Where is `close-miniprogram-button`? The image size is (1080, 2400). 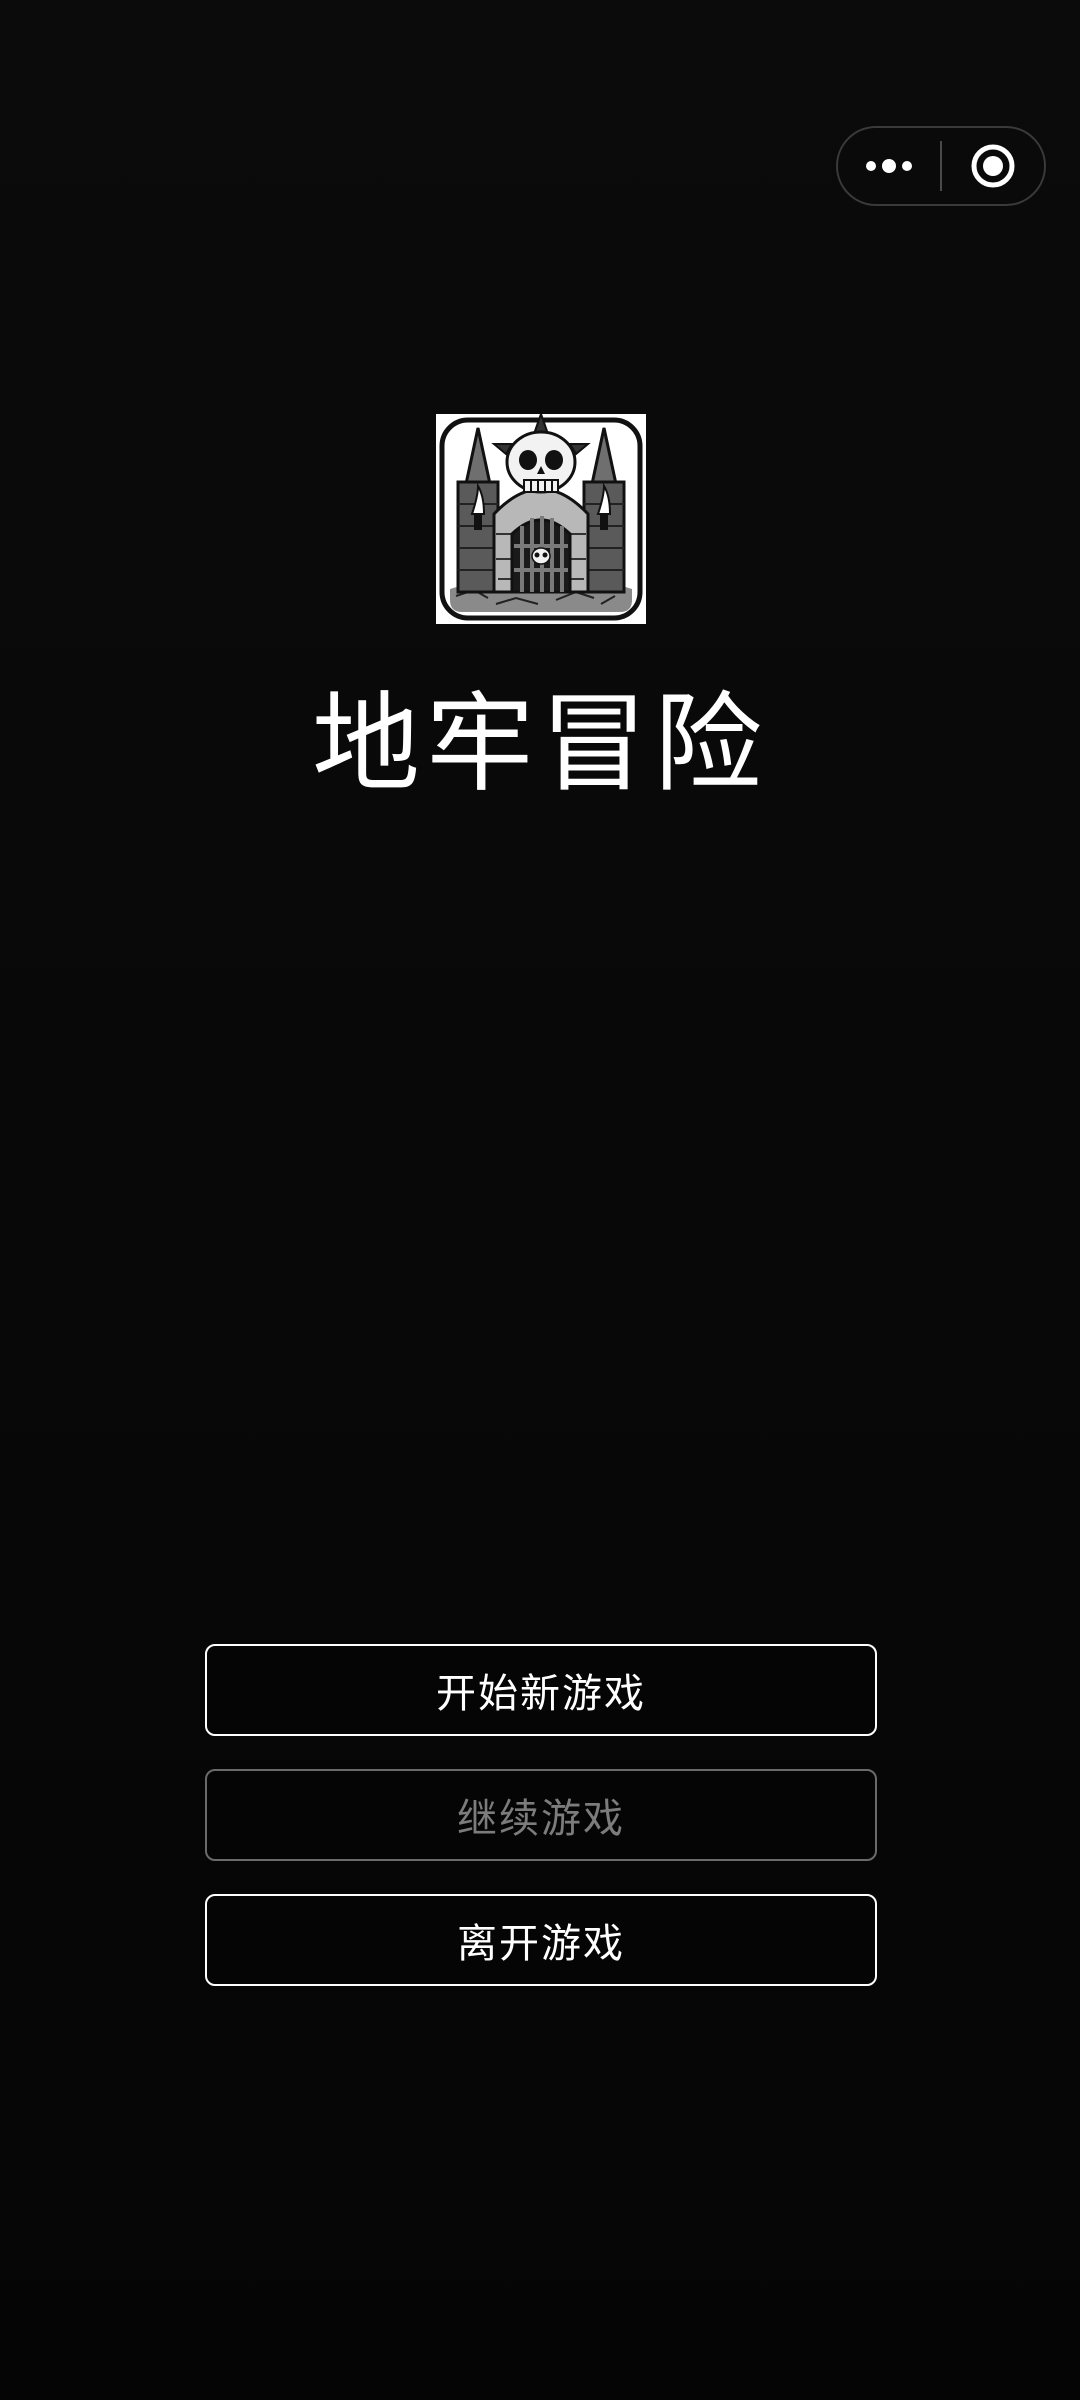
close-miniprogram-button is located at coordinates (993, 166).